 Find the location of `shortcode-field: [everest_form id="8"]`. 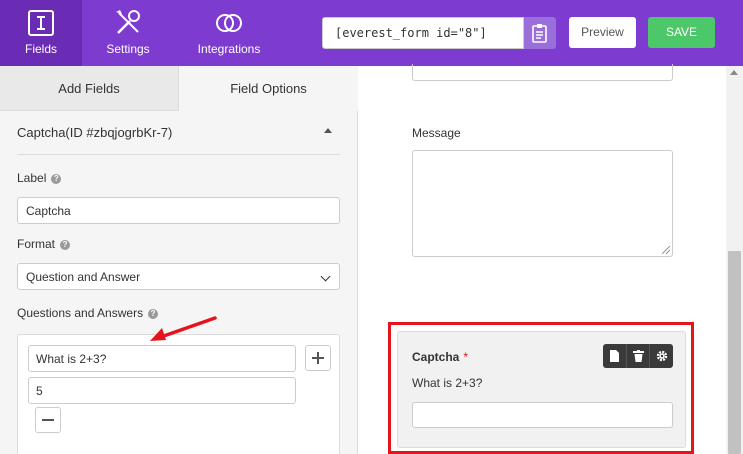

shortcode-field: [everest_form id="8"] is located at coordinates (423, 33).